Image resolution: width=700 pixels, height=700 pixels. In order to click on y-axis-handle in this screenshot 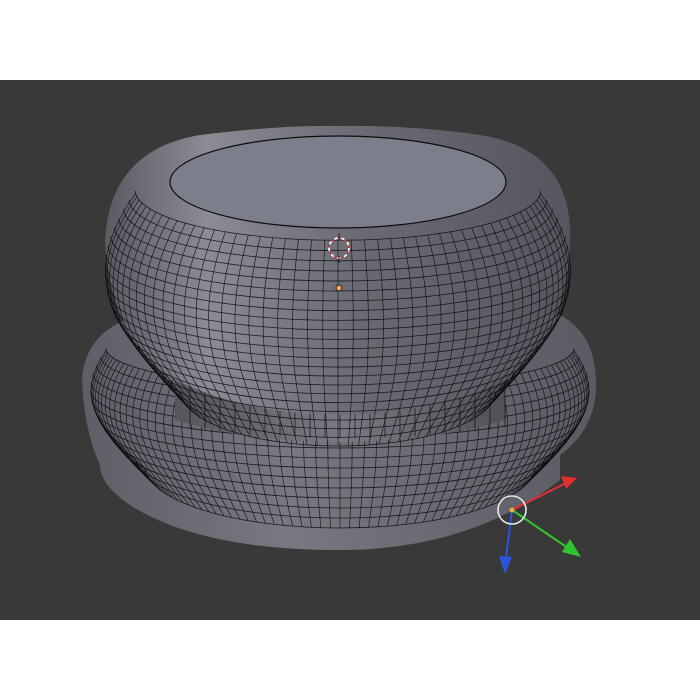, I will do `click(540, 529)`.